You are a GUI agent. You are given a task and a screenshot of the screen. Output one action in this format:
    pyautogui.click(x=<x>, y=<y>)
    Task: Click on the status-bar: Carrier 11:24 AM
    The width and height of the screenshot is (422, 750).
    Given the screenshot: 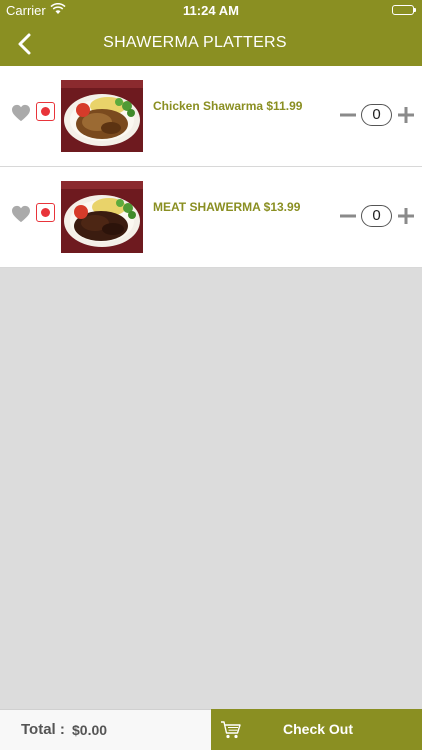 What is the action you would take?
    pyautogui.click(x=211, y=11)
    